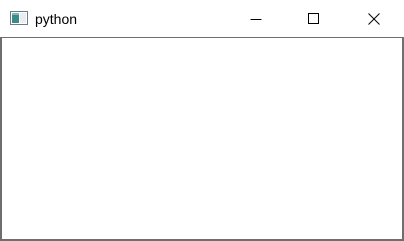  I want to click on minimize-button, so click(256, 18).